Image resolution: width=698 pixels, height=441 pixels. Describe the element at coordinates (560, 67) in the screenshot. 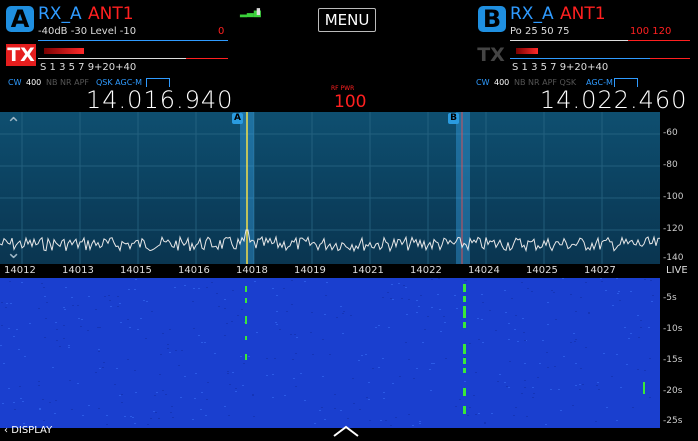

I see `vfo-b-s-scale: S 1 3 5 7 9+20+40` at that location.